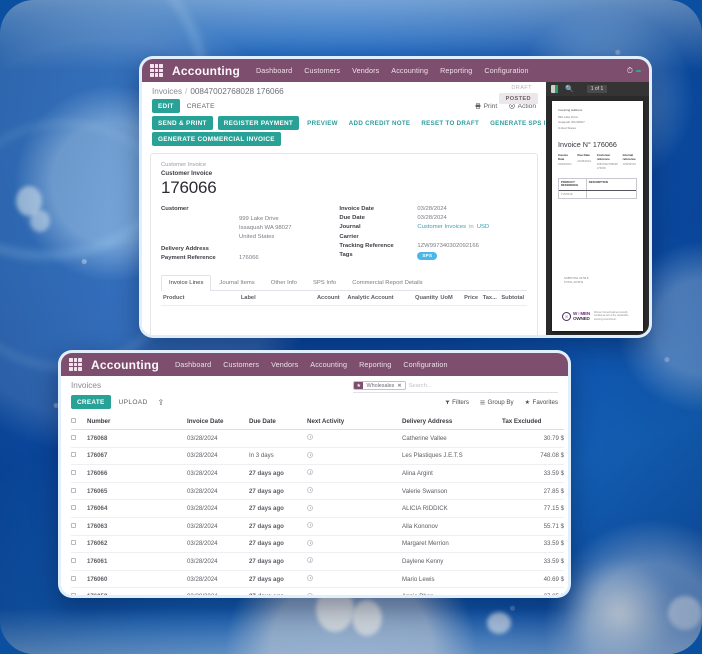  Describe the element at coordinates (448, 246) in the screenshot. I see `field-tracking-reference-value: 1ZW997340302092166` at that location.